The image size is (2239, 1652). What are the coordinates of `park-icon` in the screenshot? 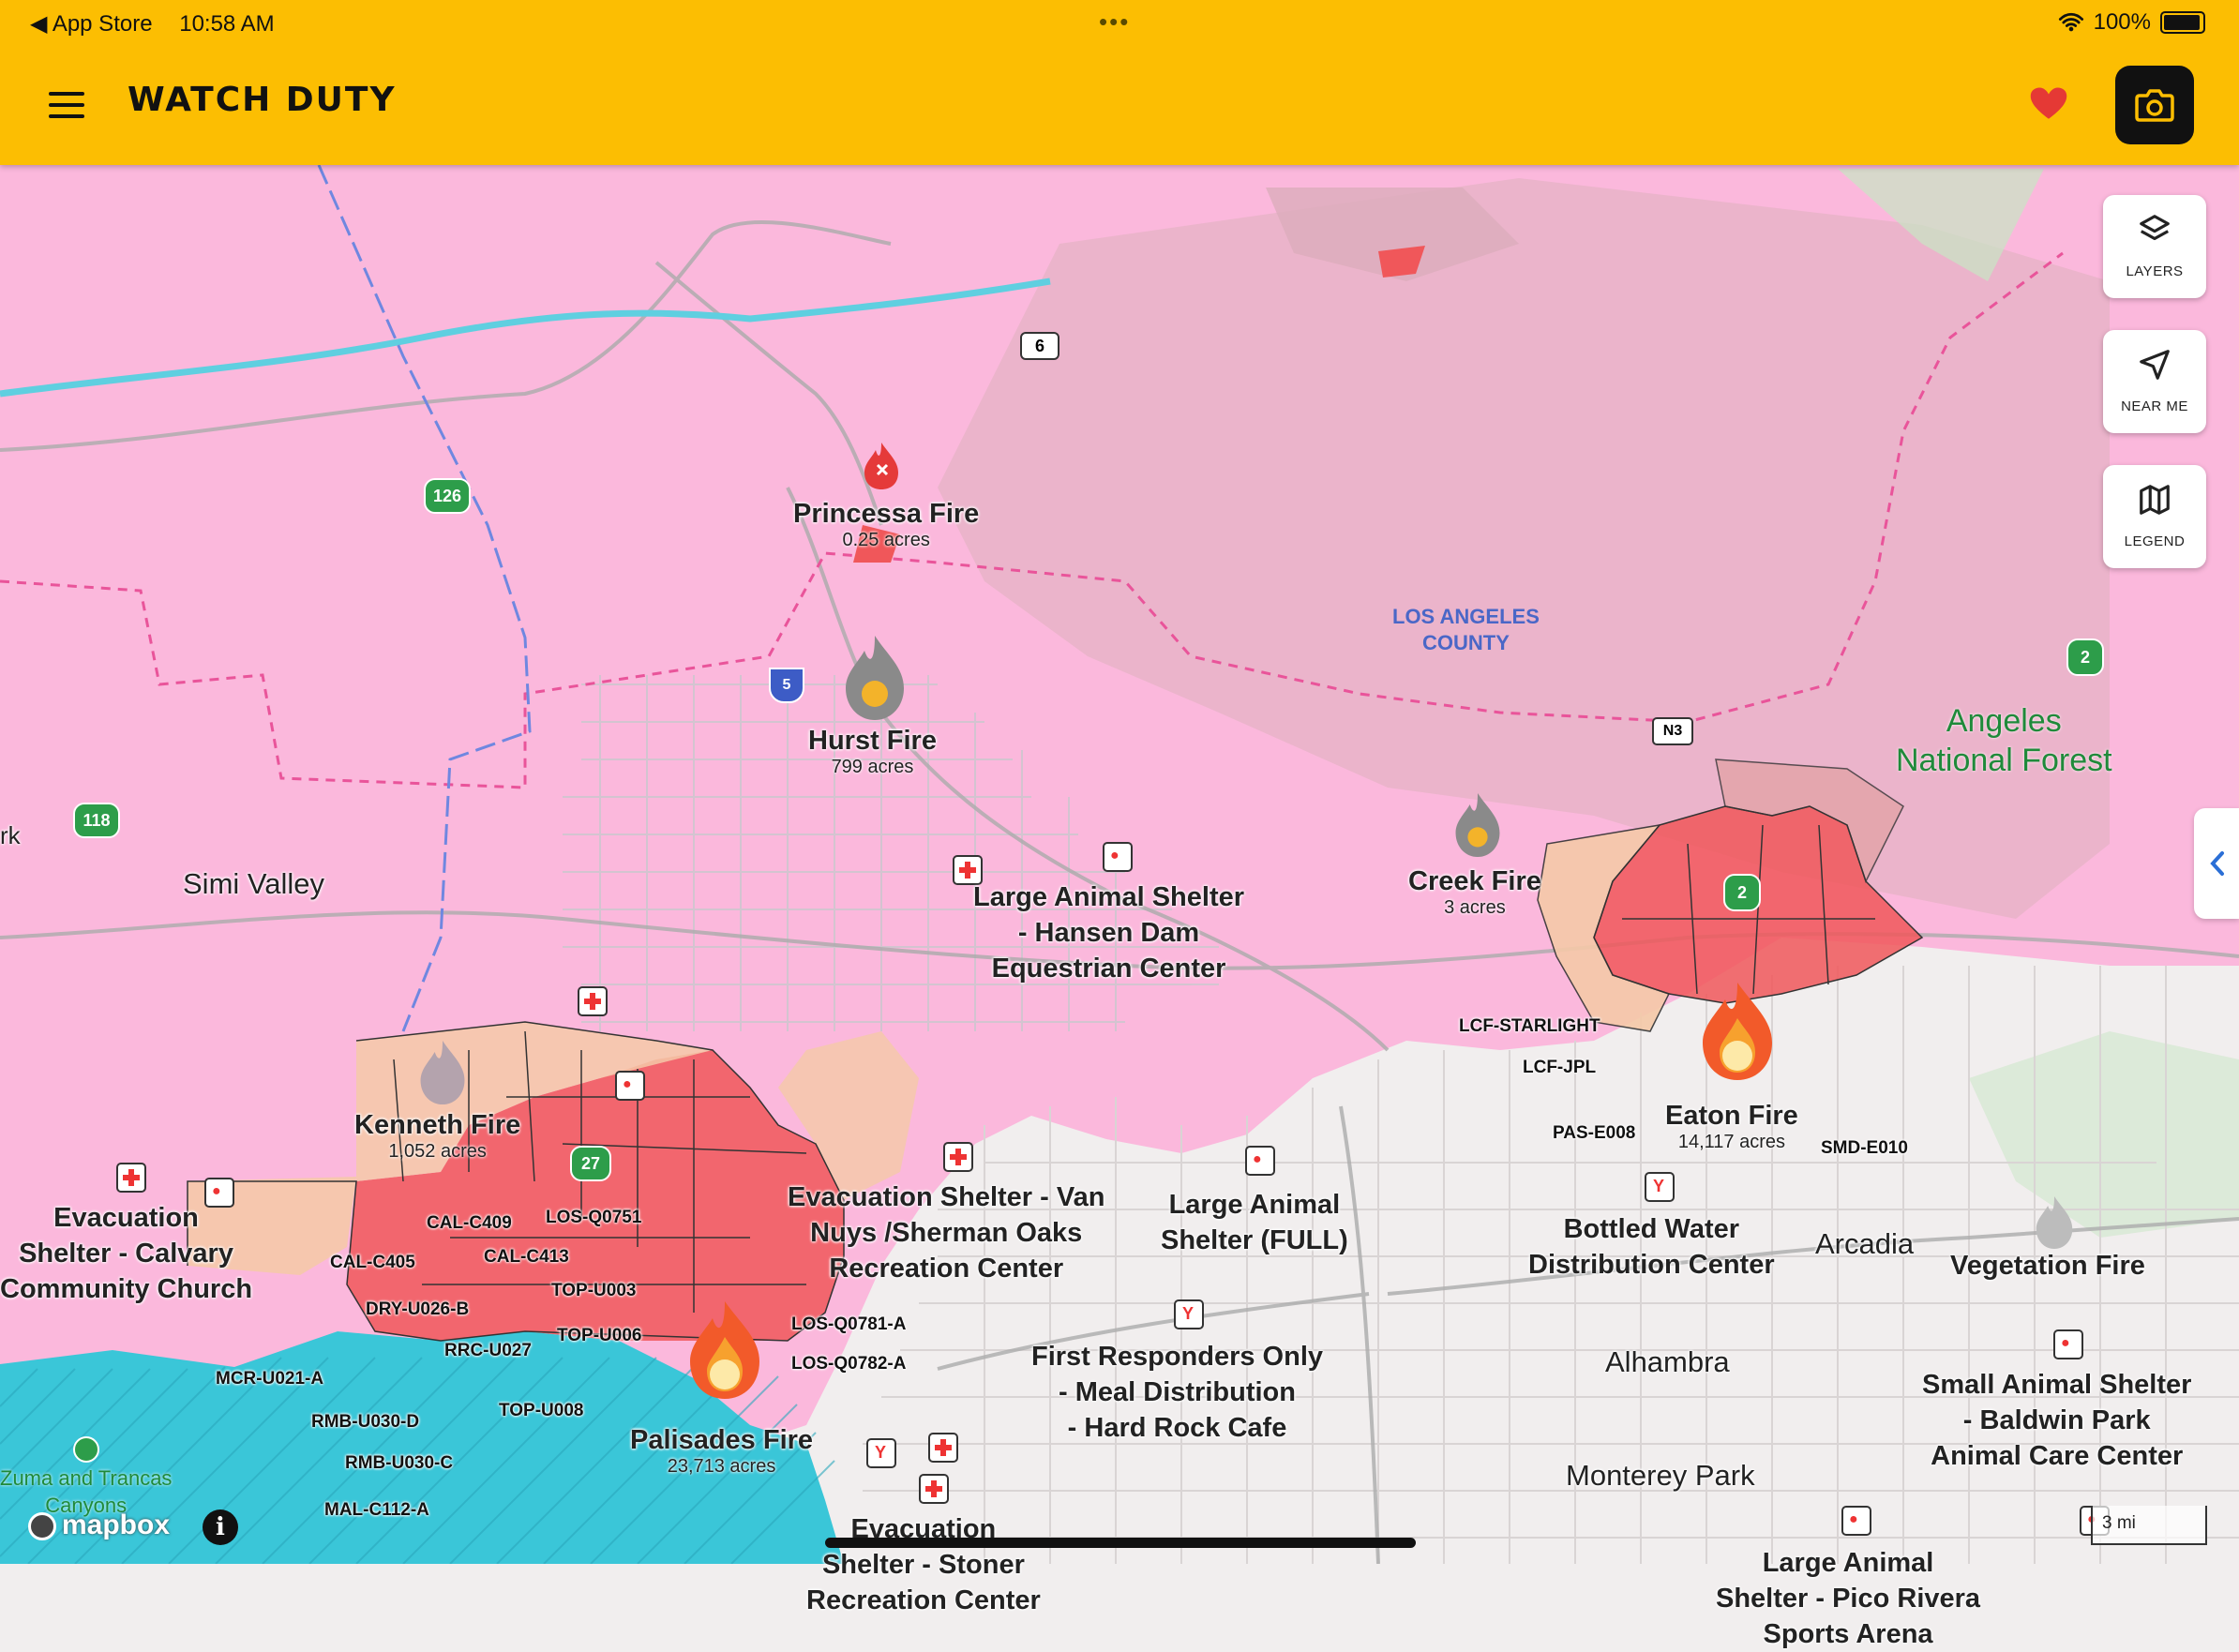 It's located at (86, 1449).